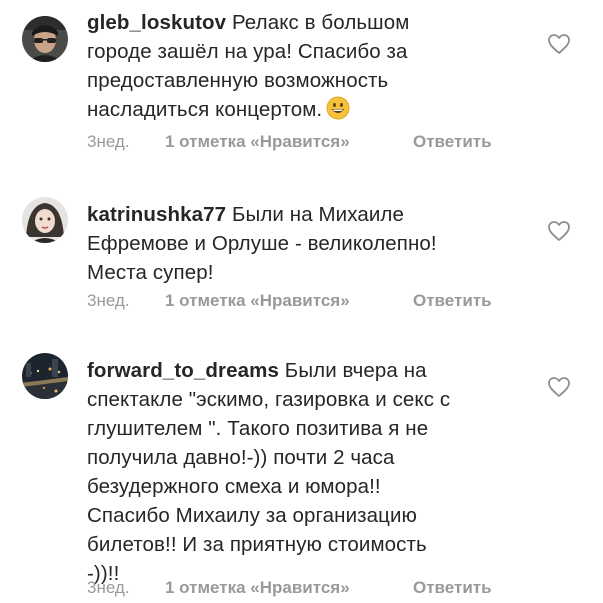  I want to click on comment-line: Спасибо Михаилу за организацию, so click(252, 515).